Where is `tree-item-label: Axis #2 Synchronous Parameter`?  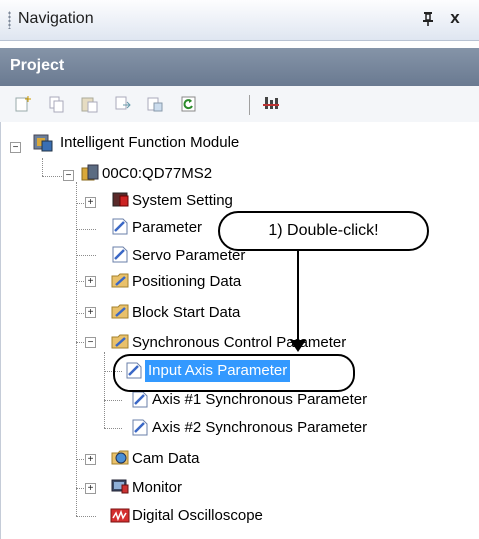
tree-item-label: Axis #2 Synchronous Parameter is located at coordinates (260, 427).